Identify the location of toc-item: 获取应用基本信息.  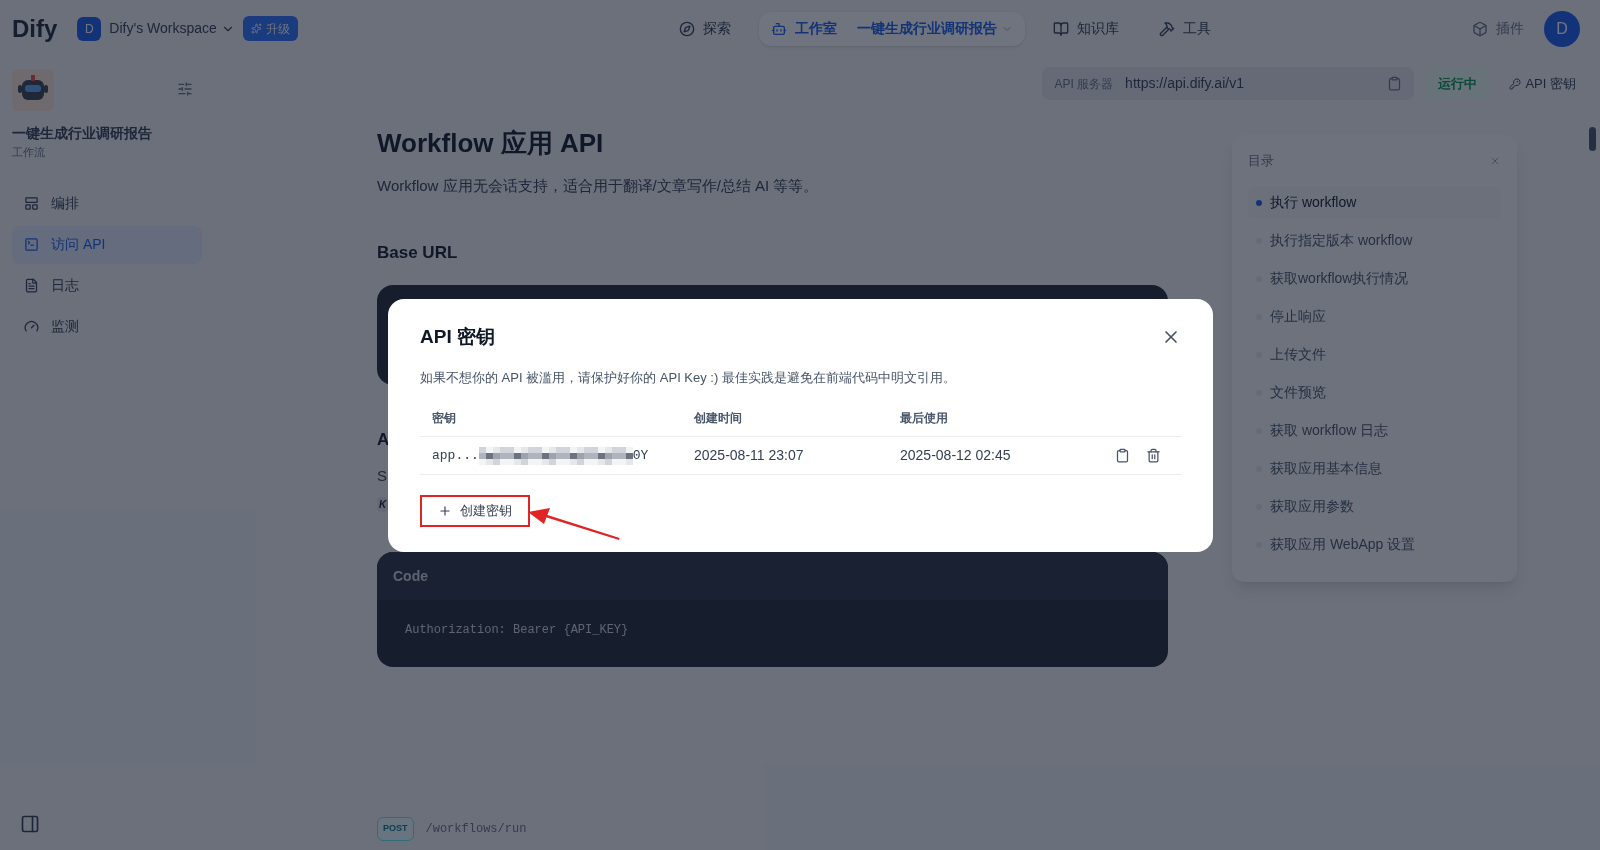
(1374, 468).